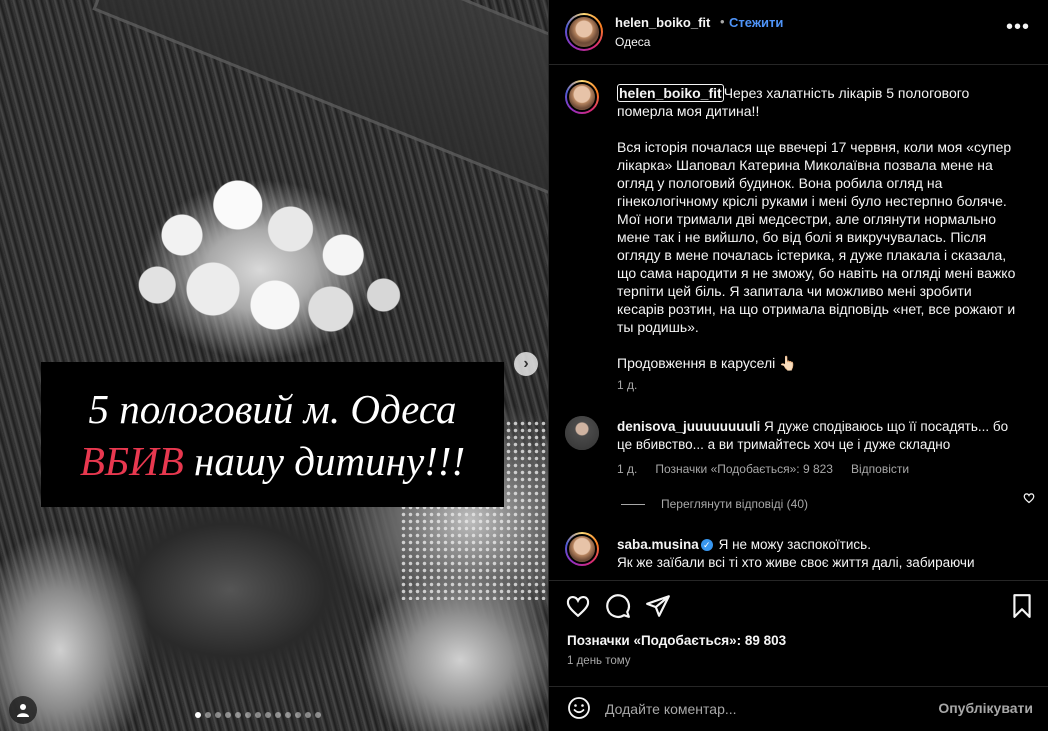  Describe the element at coordinates (632, 42) in the screenshot. I see `post-location: Одеса` at that location.